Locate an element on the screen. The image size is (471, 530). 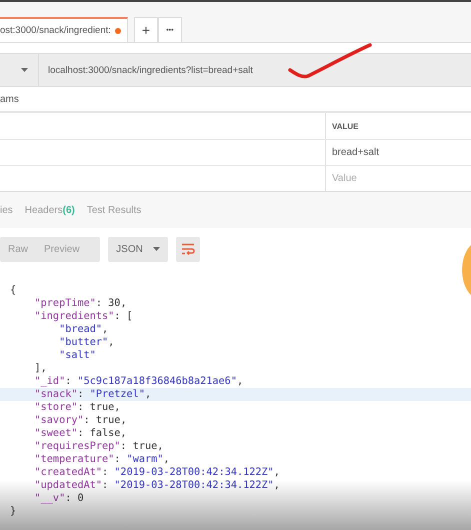
code-line: ], is located at coordinates (41, 368).